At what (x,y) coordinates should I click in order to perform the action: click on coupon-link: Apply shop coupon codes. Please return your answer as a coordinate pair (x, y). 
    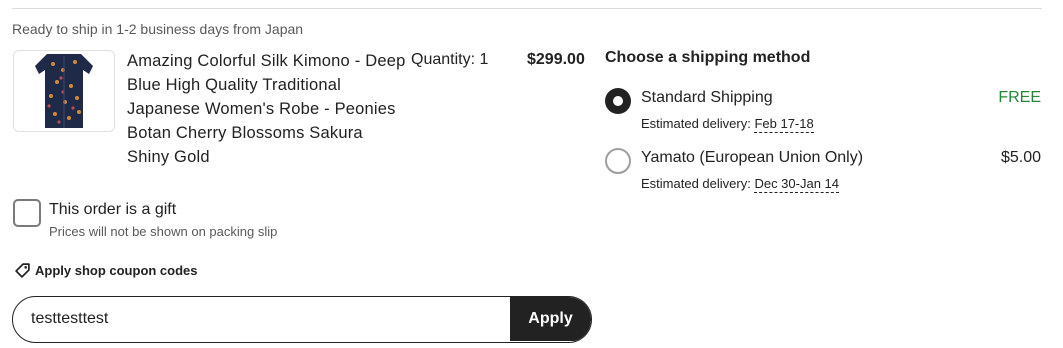
    Looking at the image, I should click on (106, 270).